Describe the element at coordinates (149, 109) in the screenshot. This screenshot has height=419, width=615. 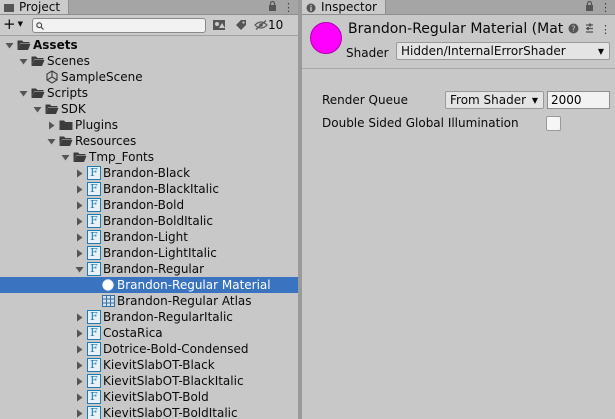
I see `tree-item: SDK` at that location.